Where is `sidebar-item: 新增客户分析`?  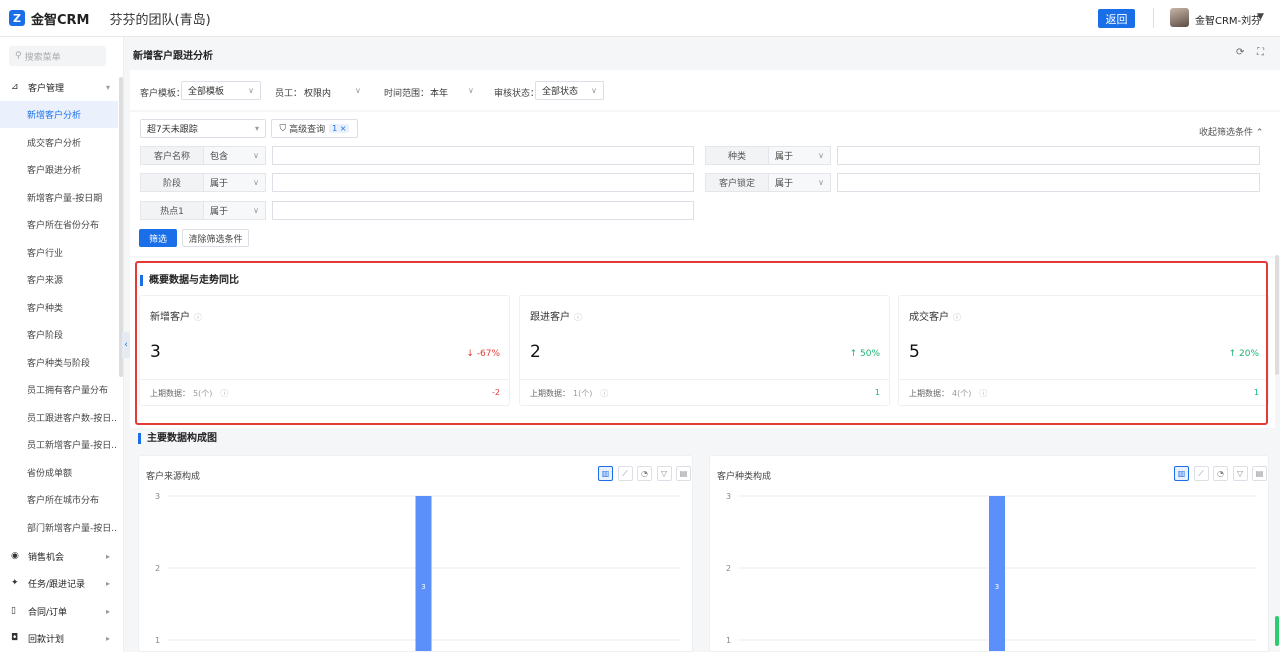 sidebar-item: 新增客户分析 is located at coordinates (59, 114).